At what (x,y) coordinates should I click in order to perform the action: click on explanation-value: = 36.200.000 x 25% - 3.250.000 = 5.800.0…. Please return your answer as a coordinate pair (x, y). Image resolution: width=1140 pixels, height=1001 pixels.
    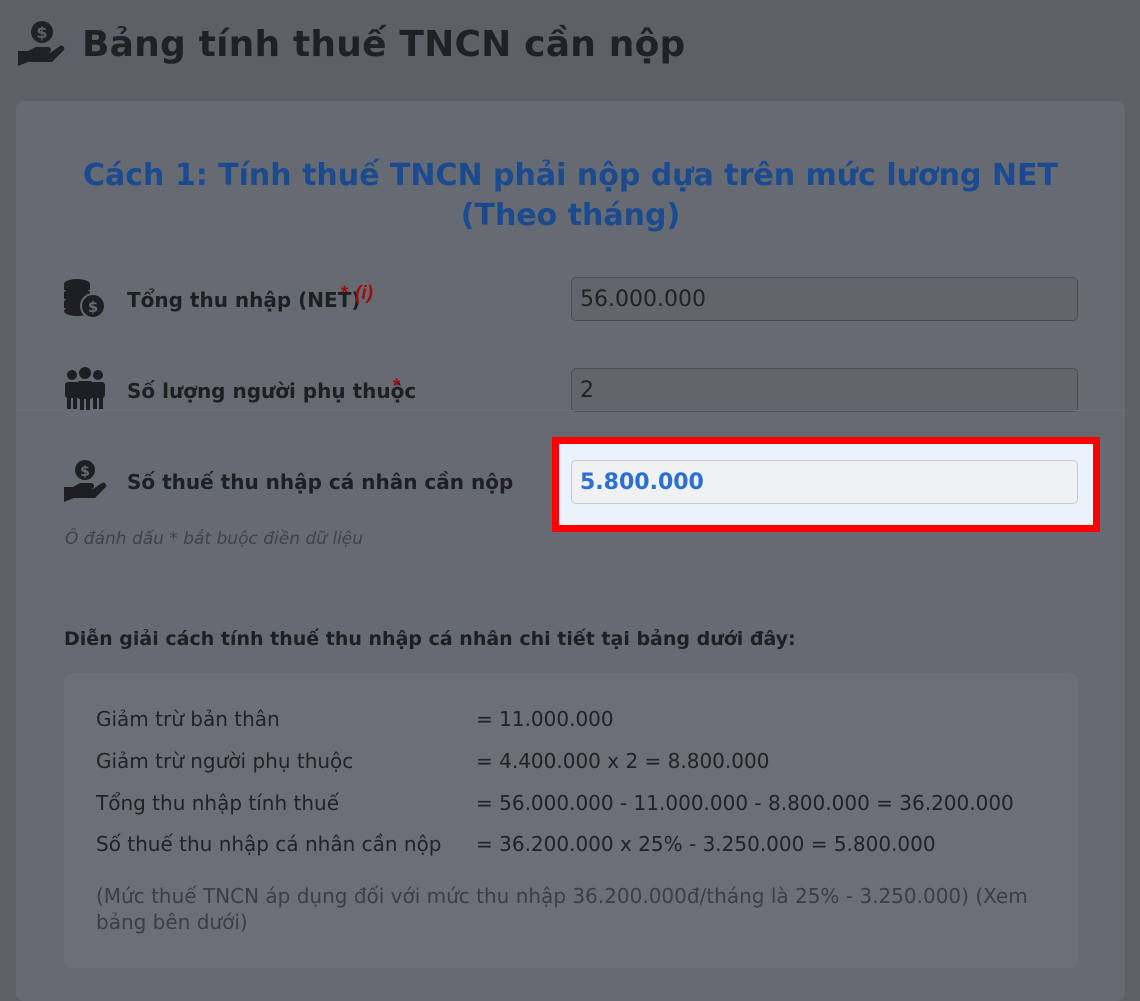
    Looking at the image, I should click on (706, 844).